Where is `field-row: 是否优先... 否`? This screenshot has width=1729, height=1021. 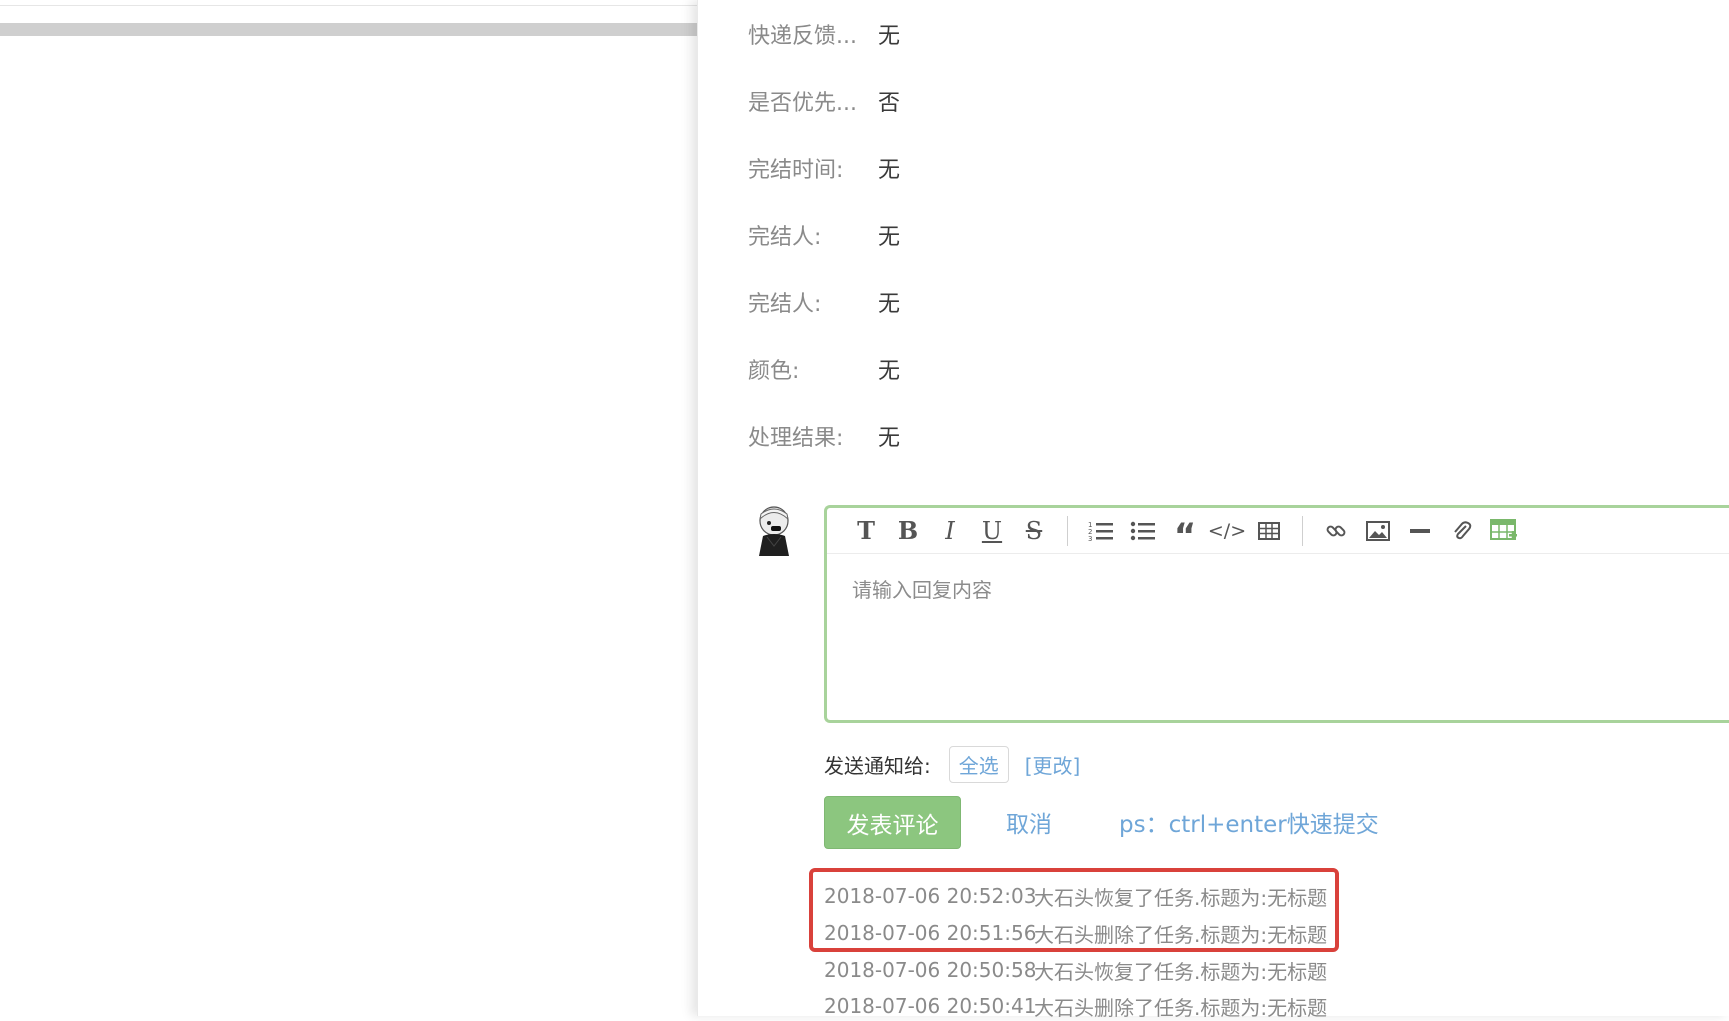 field-row: 是否优先... 否 is located at coordinates (824, 101).